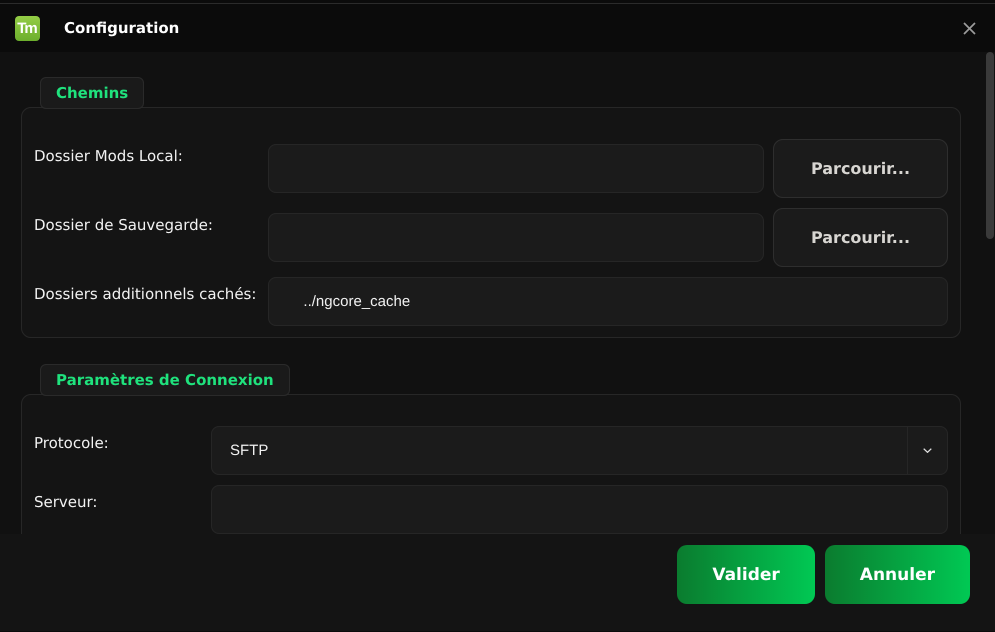 The image size is (995, 632). Describe the element at coordinates (72, 443) in the screenshot. I see `field-label: Protocole:` at that location.